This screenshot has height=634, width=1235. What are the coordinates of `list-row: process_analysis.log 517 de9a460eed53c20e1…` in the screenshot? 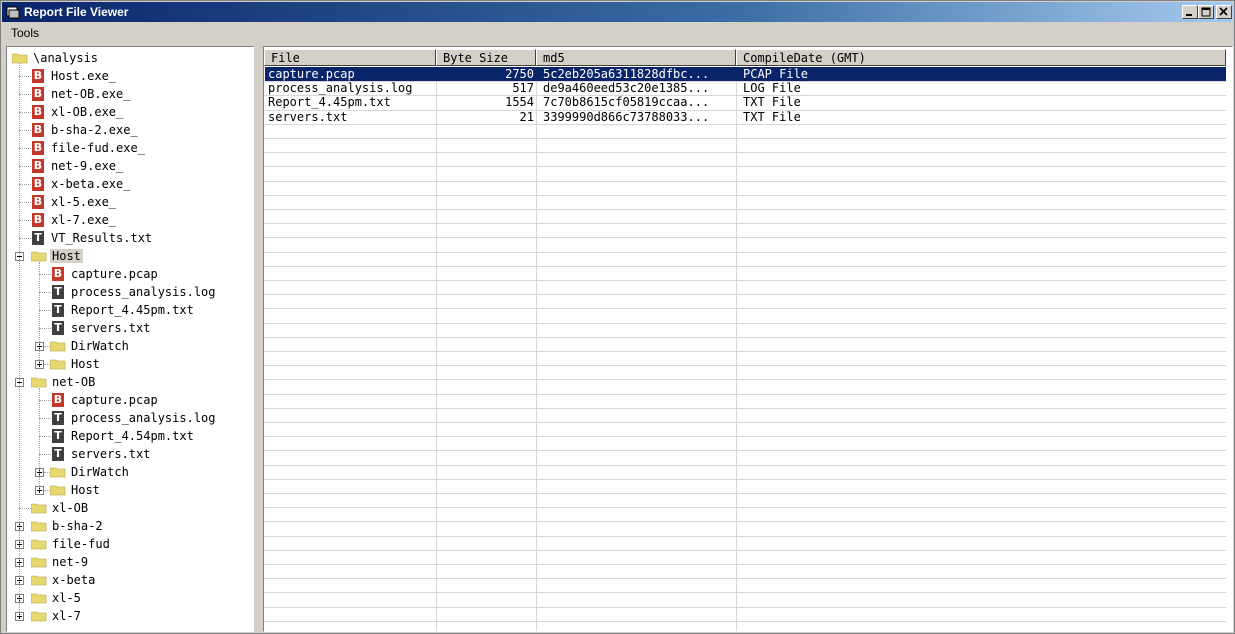 It's located at (745, 88).